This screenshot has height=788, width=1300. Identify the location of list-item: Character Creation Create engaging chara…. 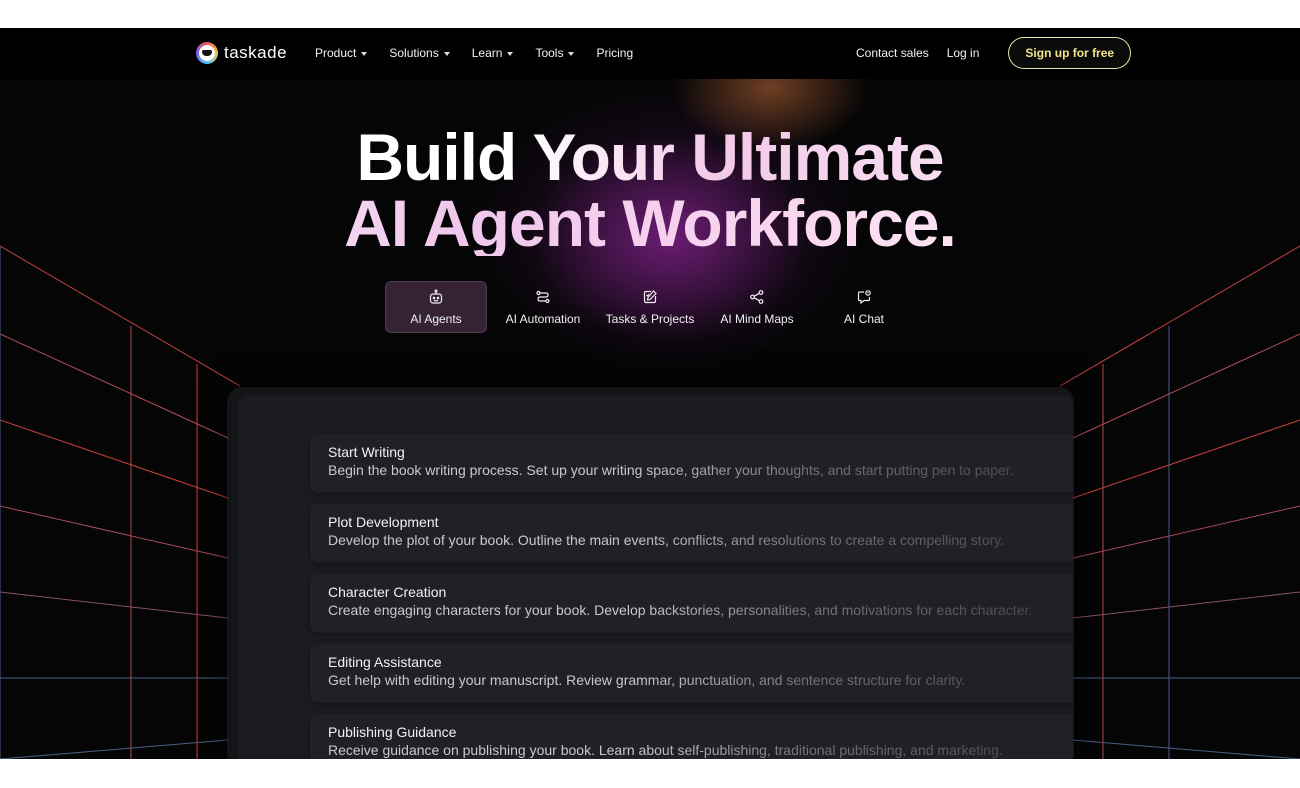
(691, 603).